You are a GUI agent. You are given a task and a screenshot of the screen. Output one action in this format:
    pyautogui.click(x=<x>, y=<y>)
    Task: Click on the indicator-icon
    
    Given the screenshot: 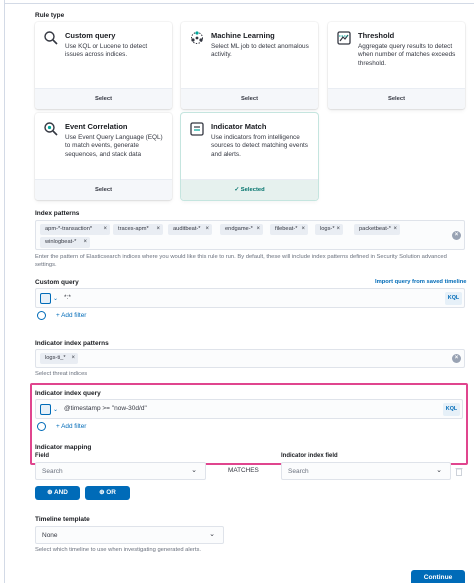 What is the action you would take?
    pyautogui.click(x=197, y=129)
    